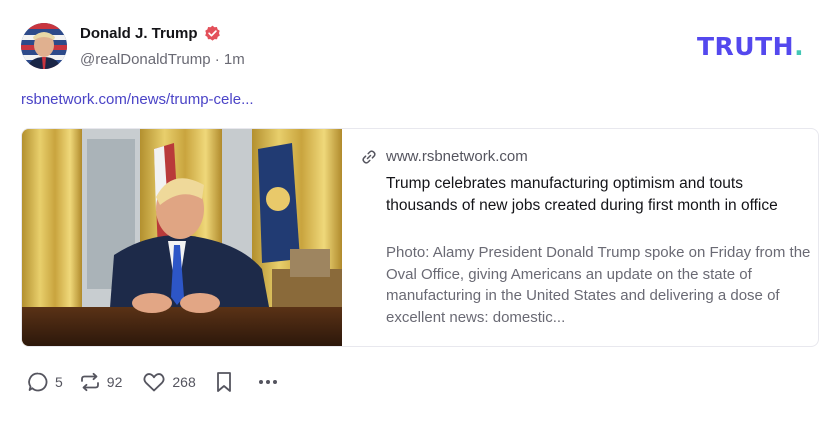 The width and height of the screenshot is (840, 424). I want to click on retruth-button: 92, so click(101, 382).